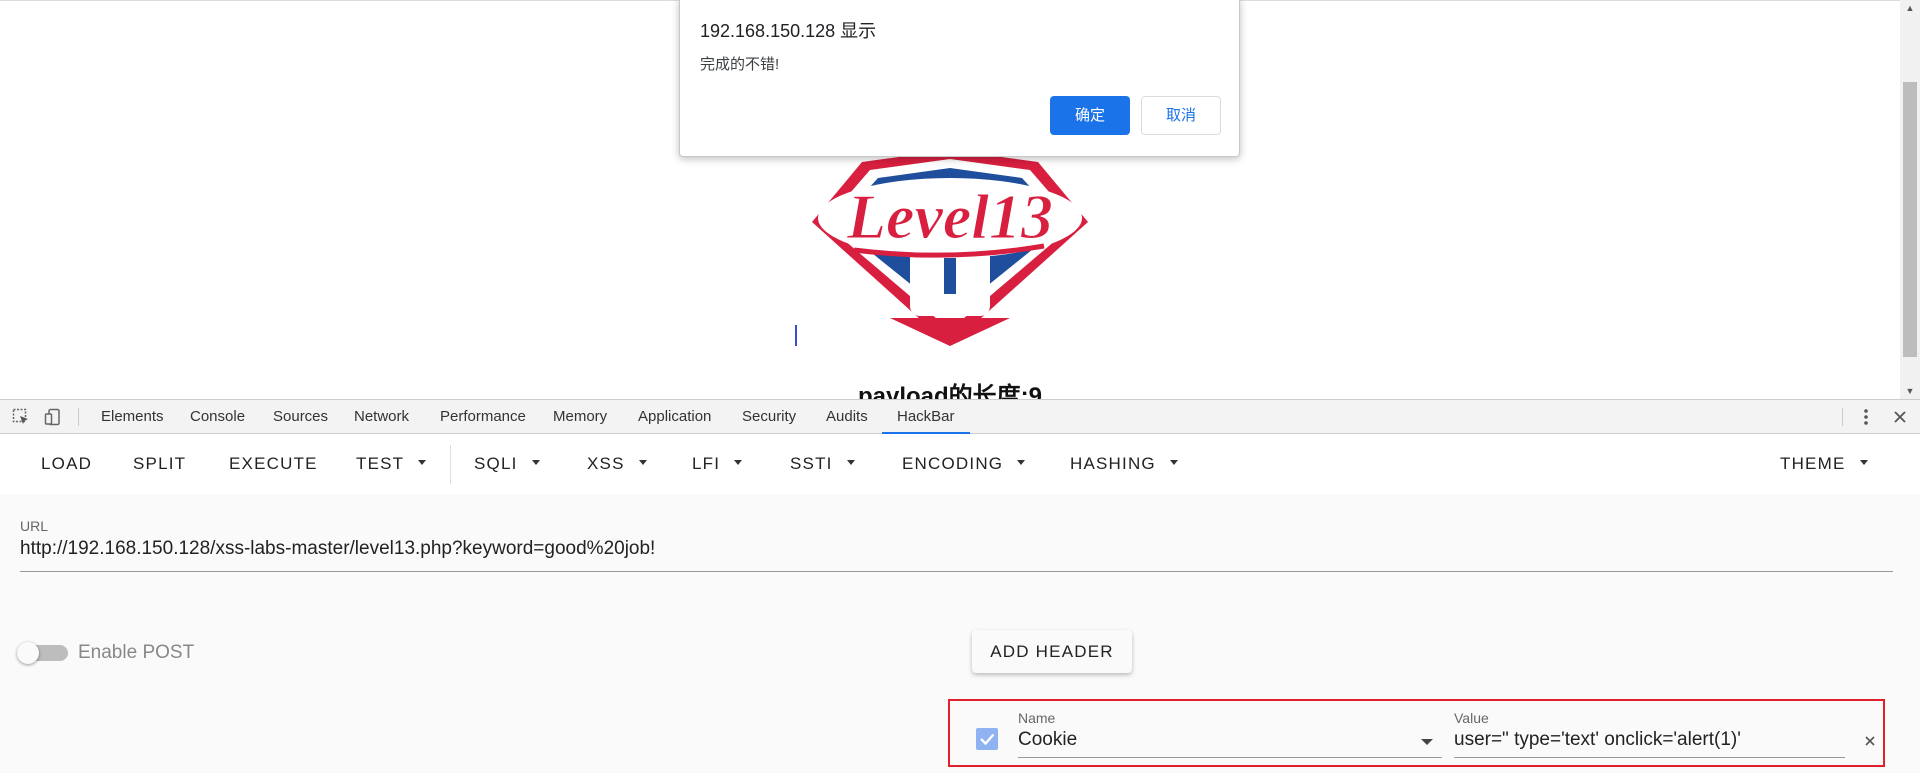 This screenshot has width=1920, height=773. What do you see at coordinates (1870, 741) in the screenshot?
I see `remove-header-icon` at bounding box center [1870, 741].